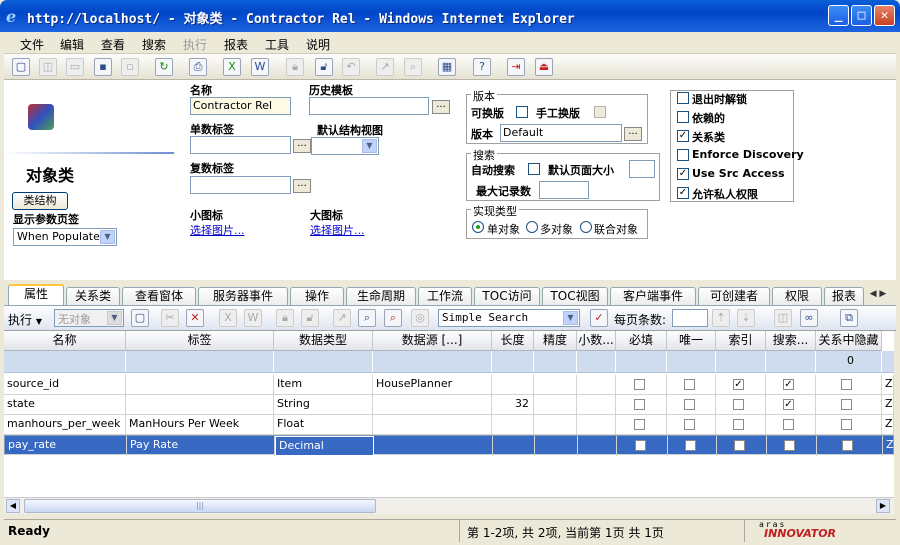  Describe the element at coordinates (295, 67) in the screenshot. I see `lock-icon: 🔒︎` at that location.